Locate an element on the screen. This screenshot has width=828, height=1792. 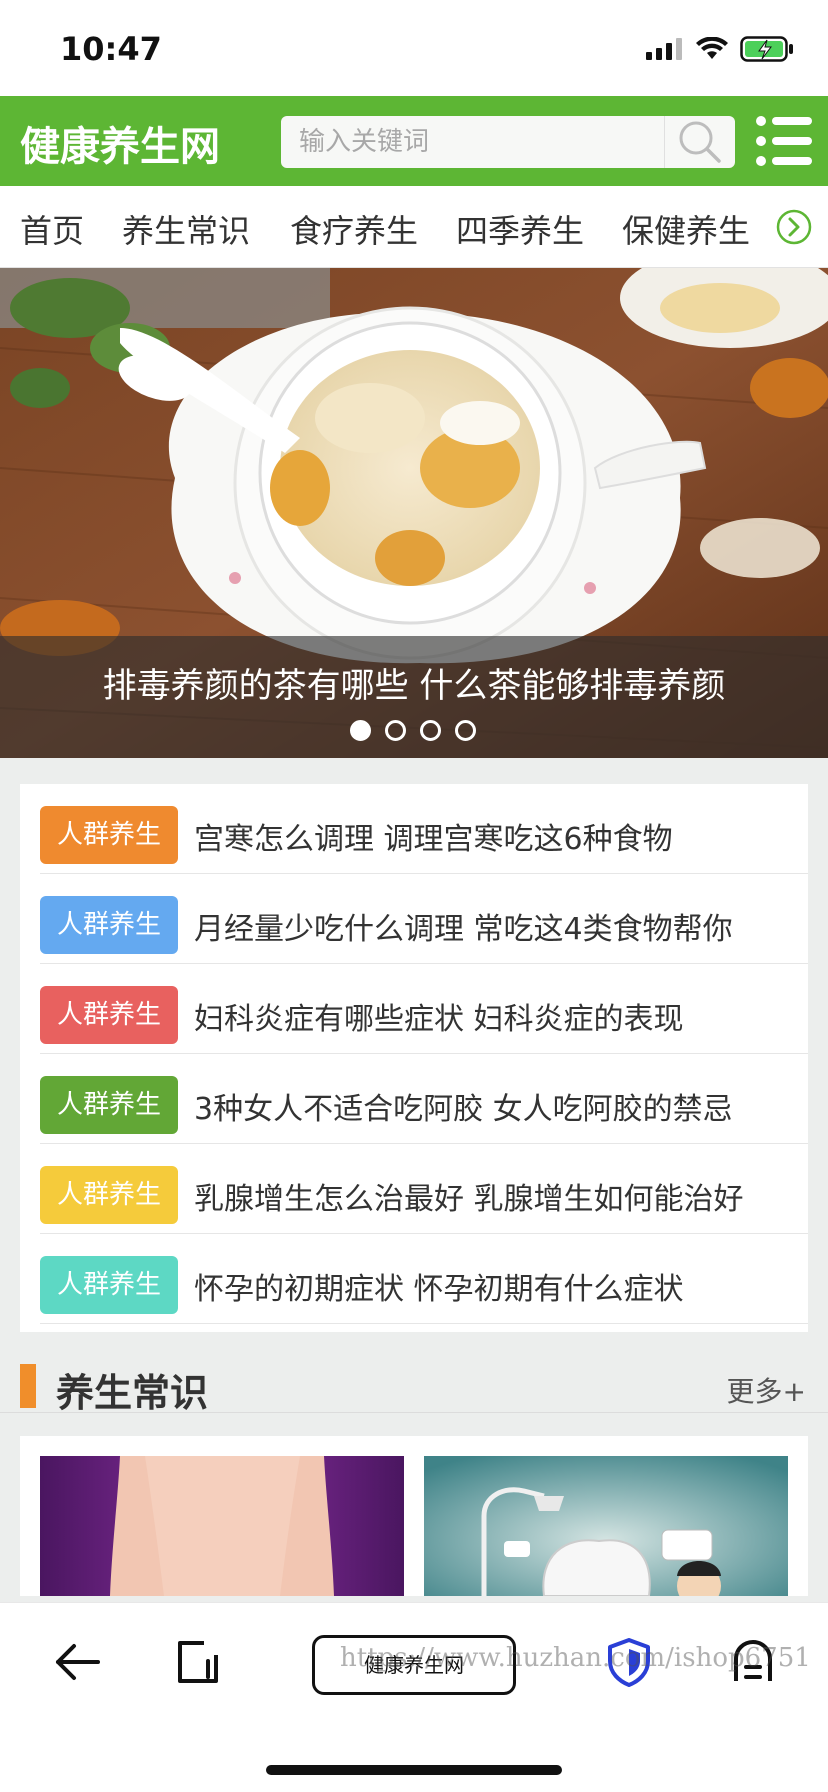
nav-item-health-tips: 养生常识 is located at coordinates (186, 229).